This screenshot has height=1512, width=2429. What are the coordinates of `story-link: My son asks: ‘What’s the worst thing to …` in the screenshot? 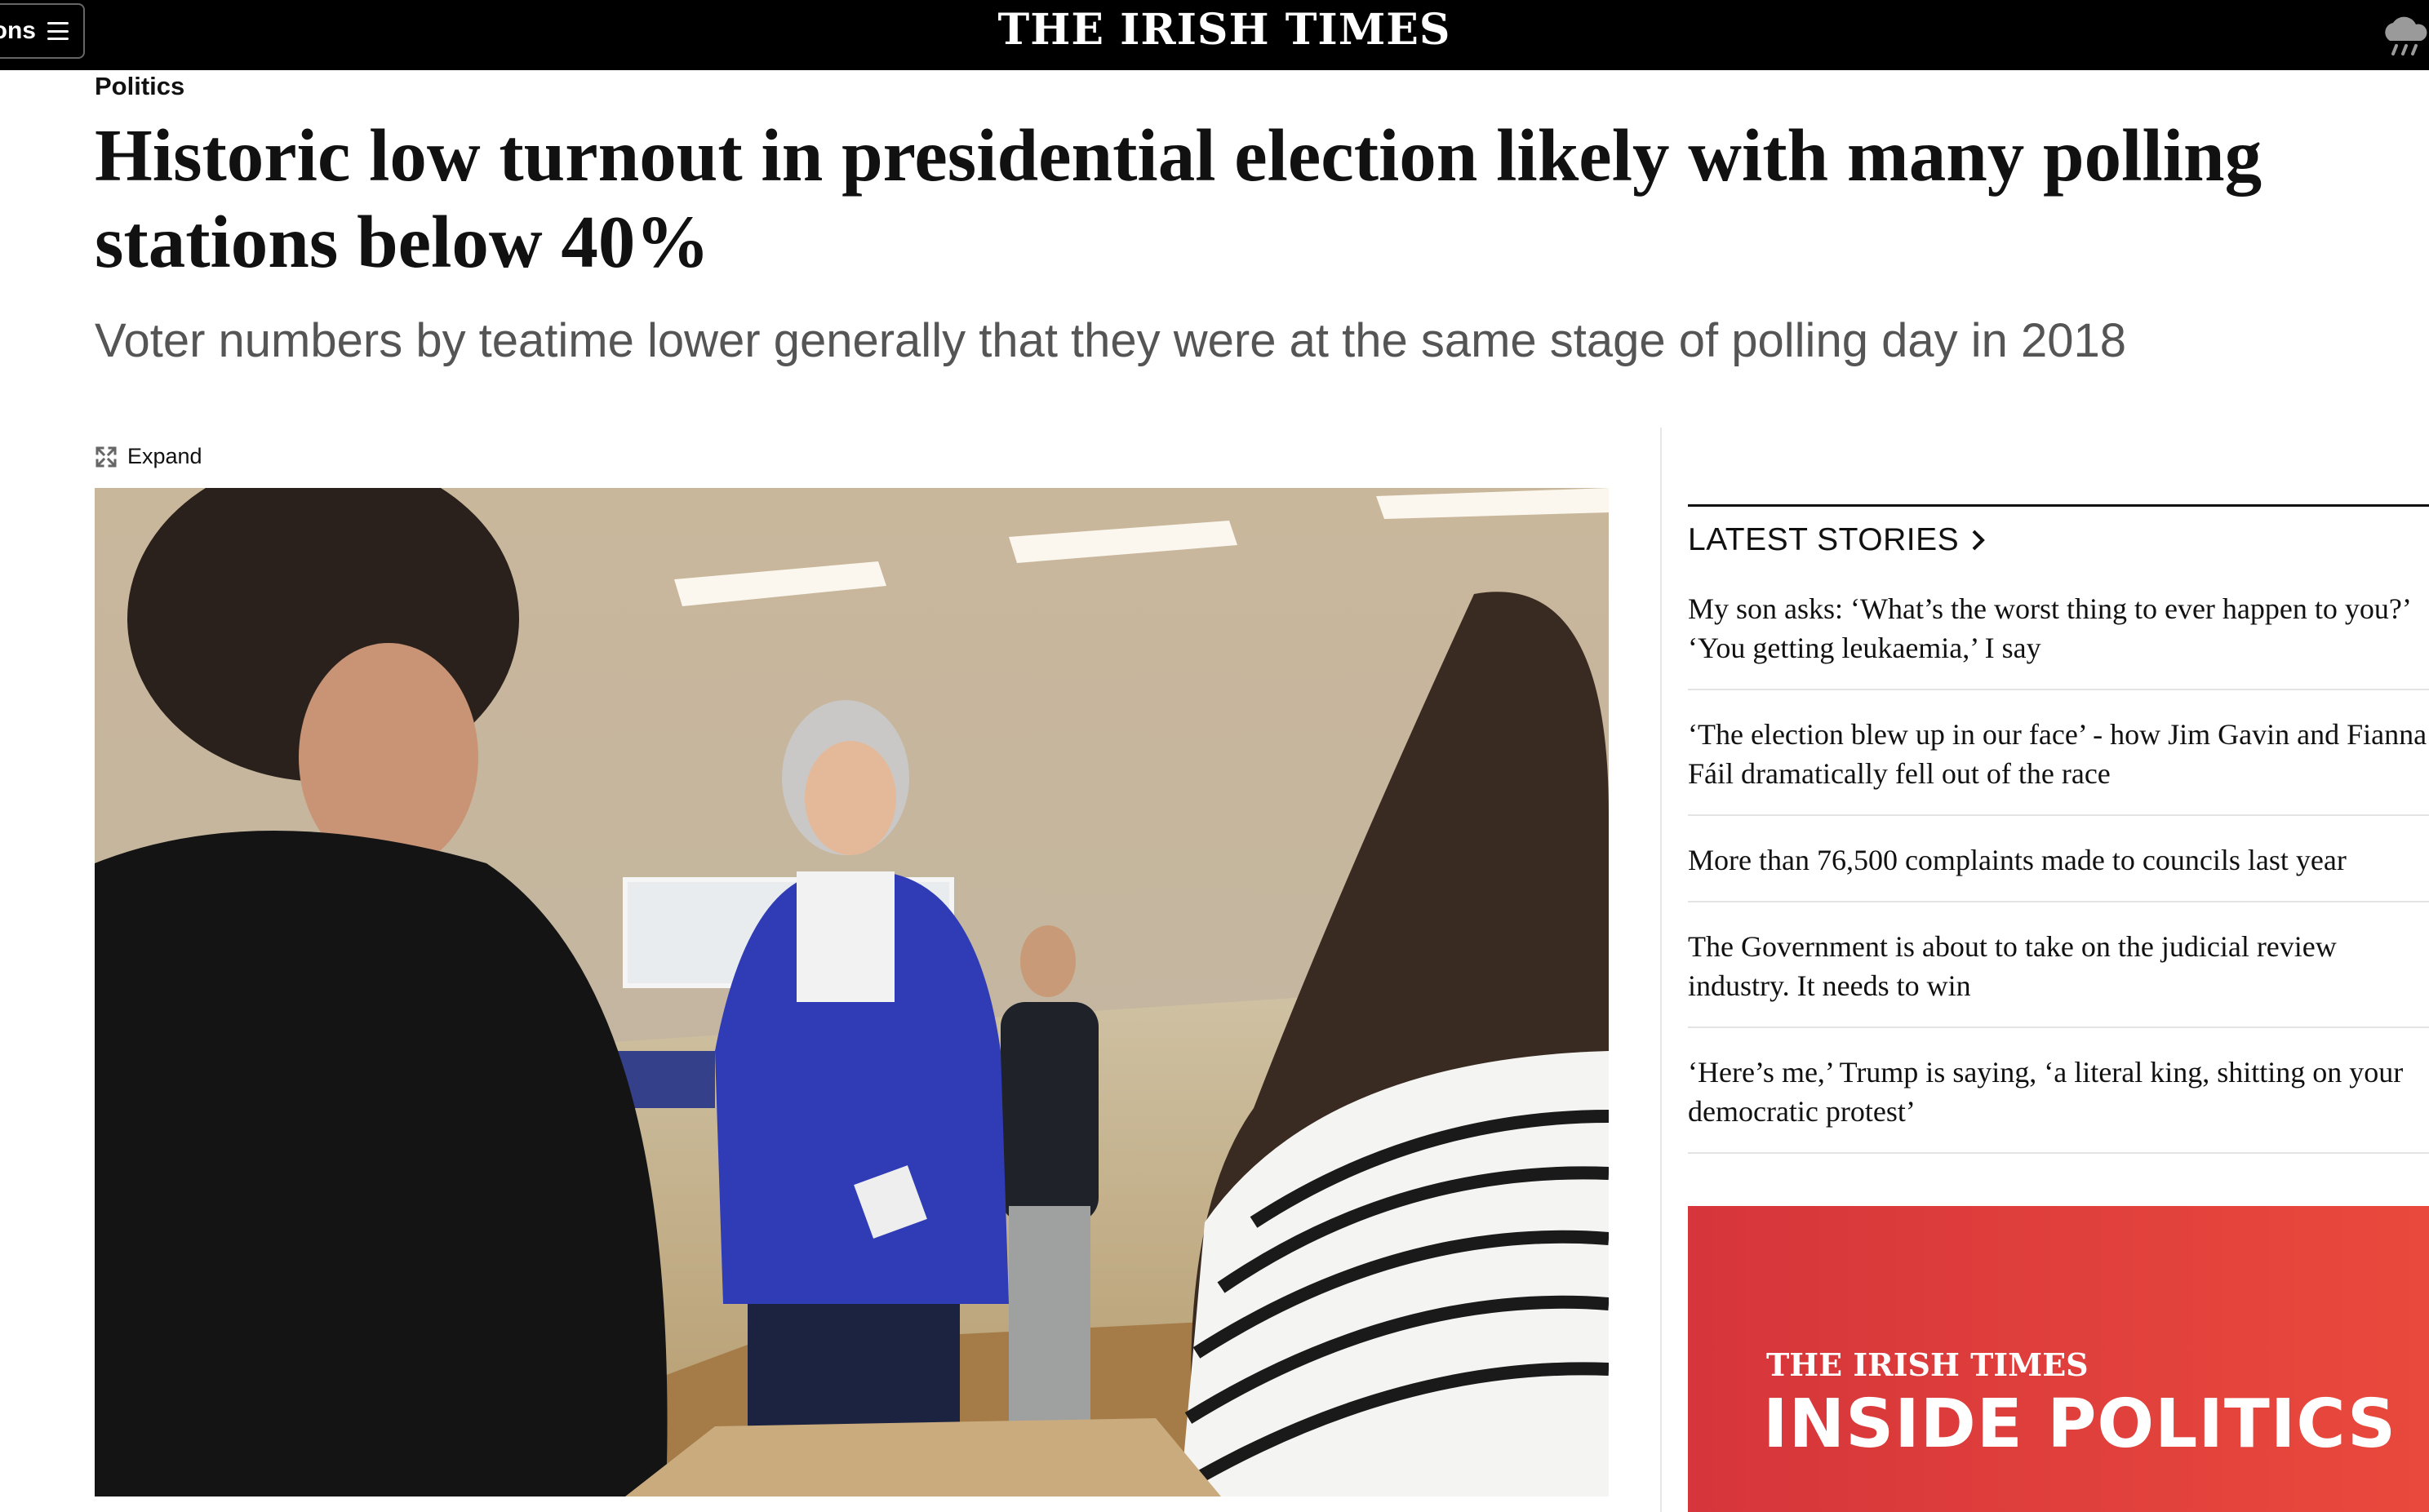 It's located at (2058, 628).